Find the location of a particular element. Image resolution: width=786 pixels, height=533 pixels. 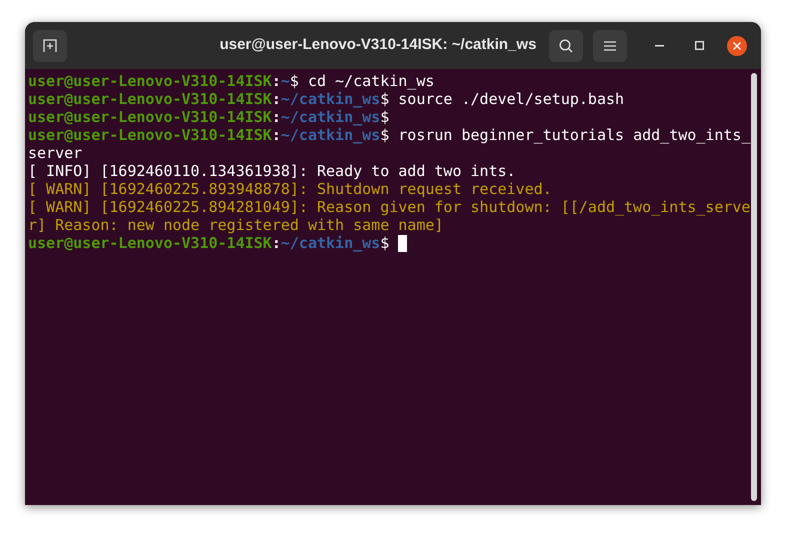

close-button is located at coordinates (737, 46).